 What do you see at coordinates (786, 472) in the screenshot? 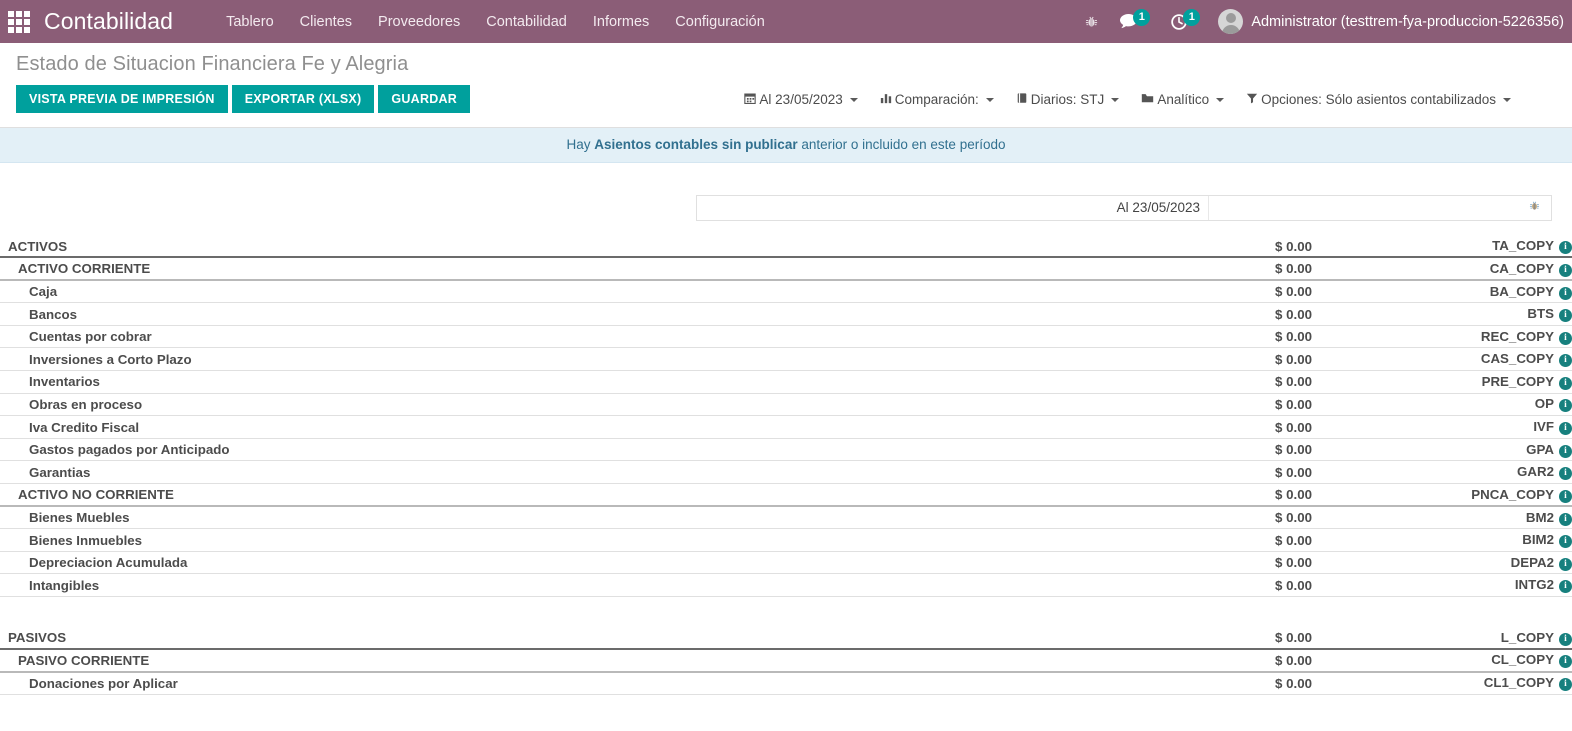
I see `table-row: Garantias $ 0.00 GAR2 i` at bounding box center [786, 472].